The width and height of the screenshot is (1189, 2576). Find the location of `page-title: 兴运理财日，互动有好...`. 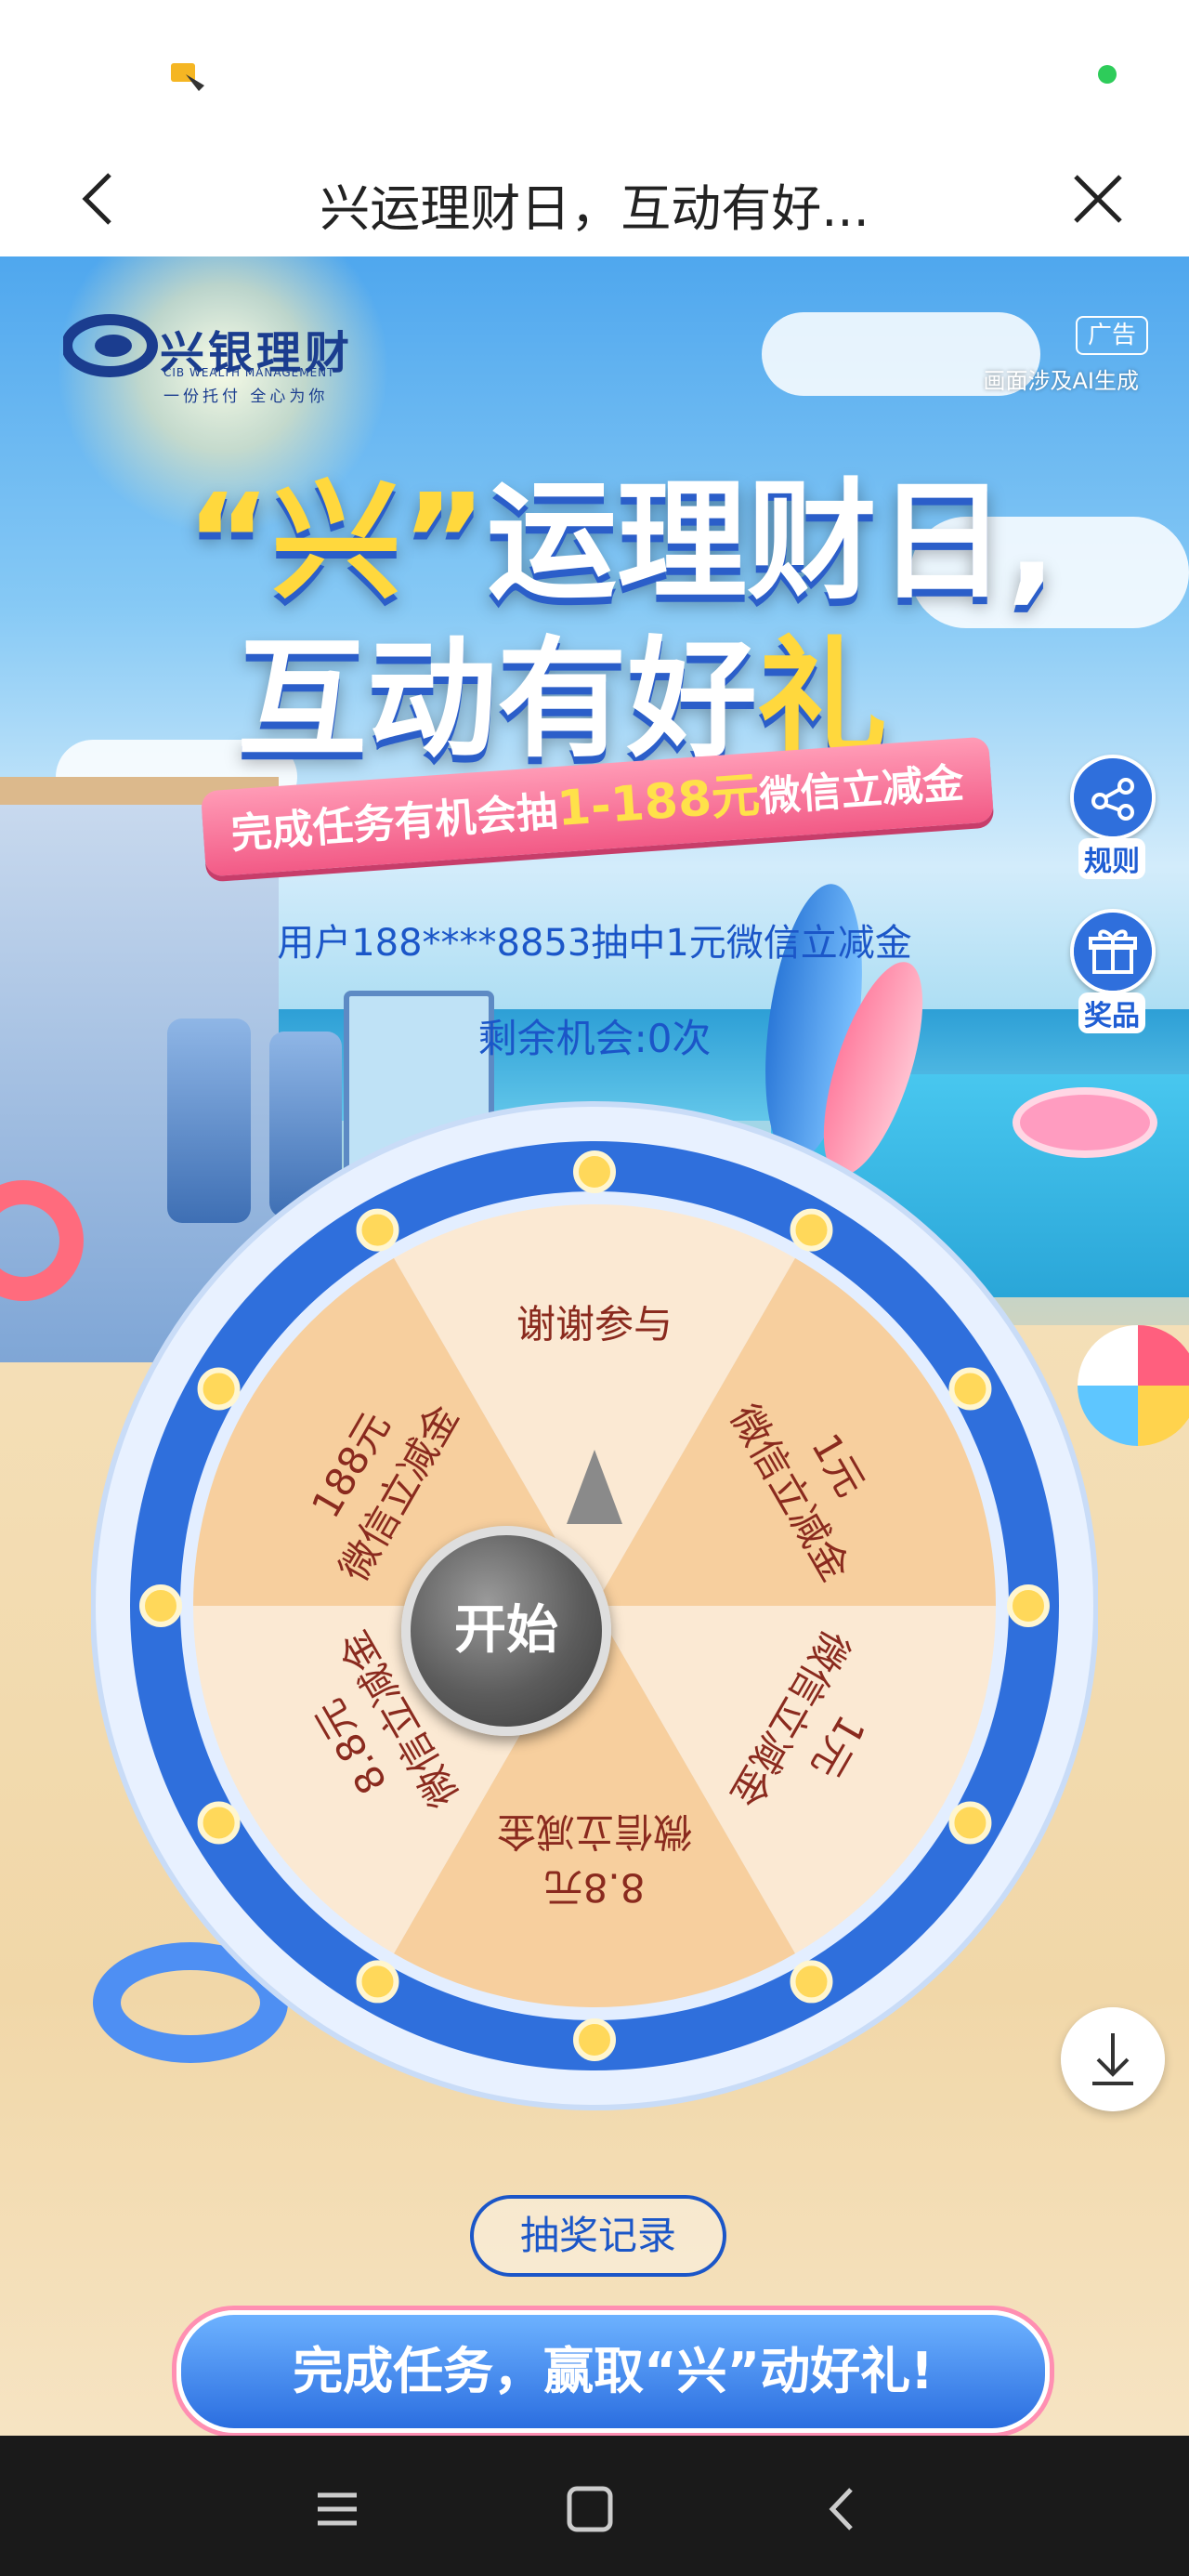

page-title: 兴运理财日，互动有好... is located at coordinates (594, 208).